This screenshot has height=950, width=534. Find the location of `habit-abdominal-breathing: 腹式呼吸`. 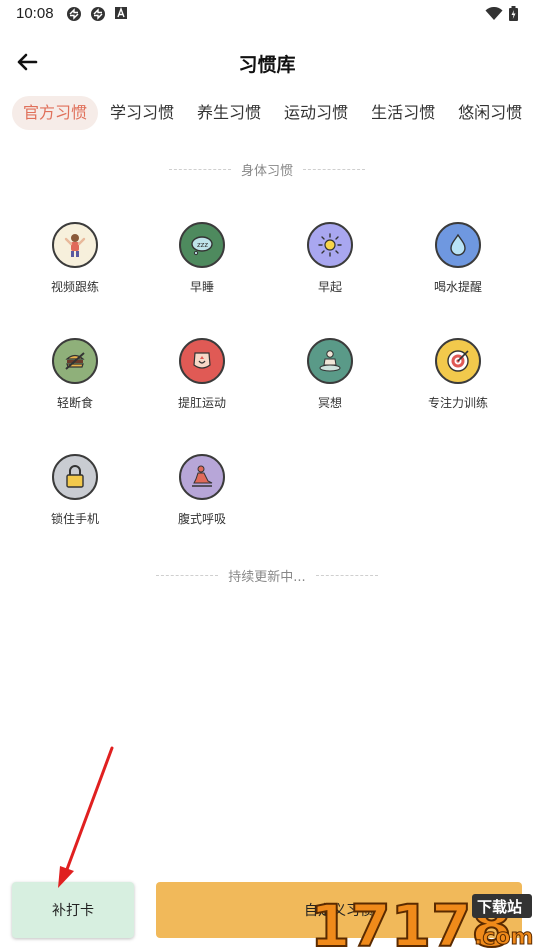

habit-abdominal-breathing: 腹式呼吸 is located at coordinates (202, 490).